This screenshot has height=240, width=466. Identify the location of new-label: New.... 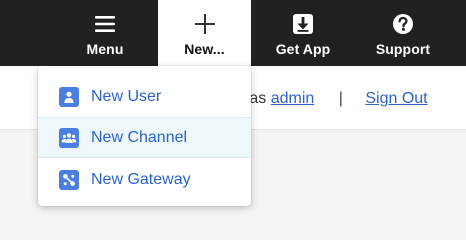
(204, 49).